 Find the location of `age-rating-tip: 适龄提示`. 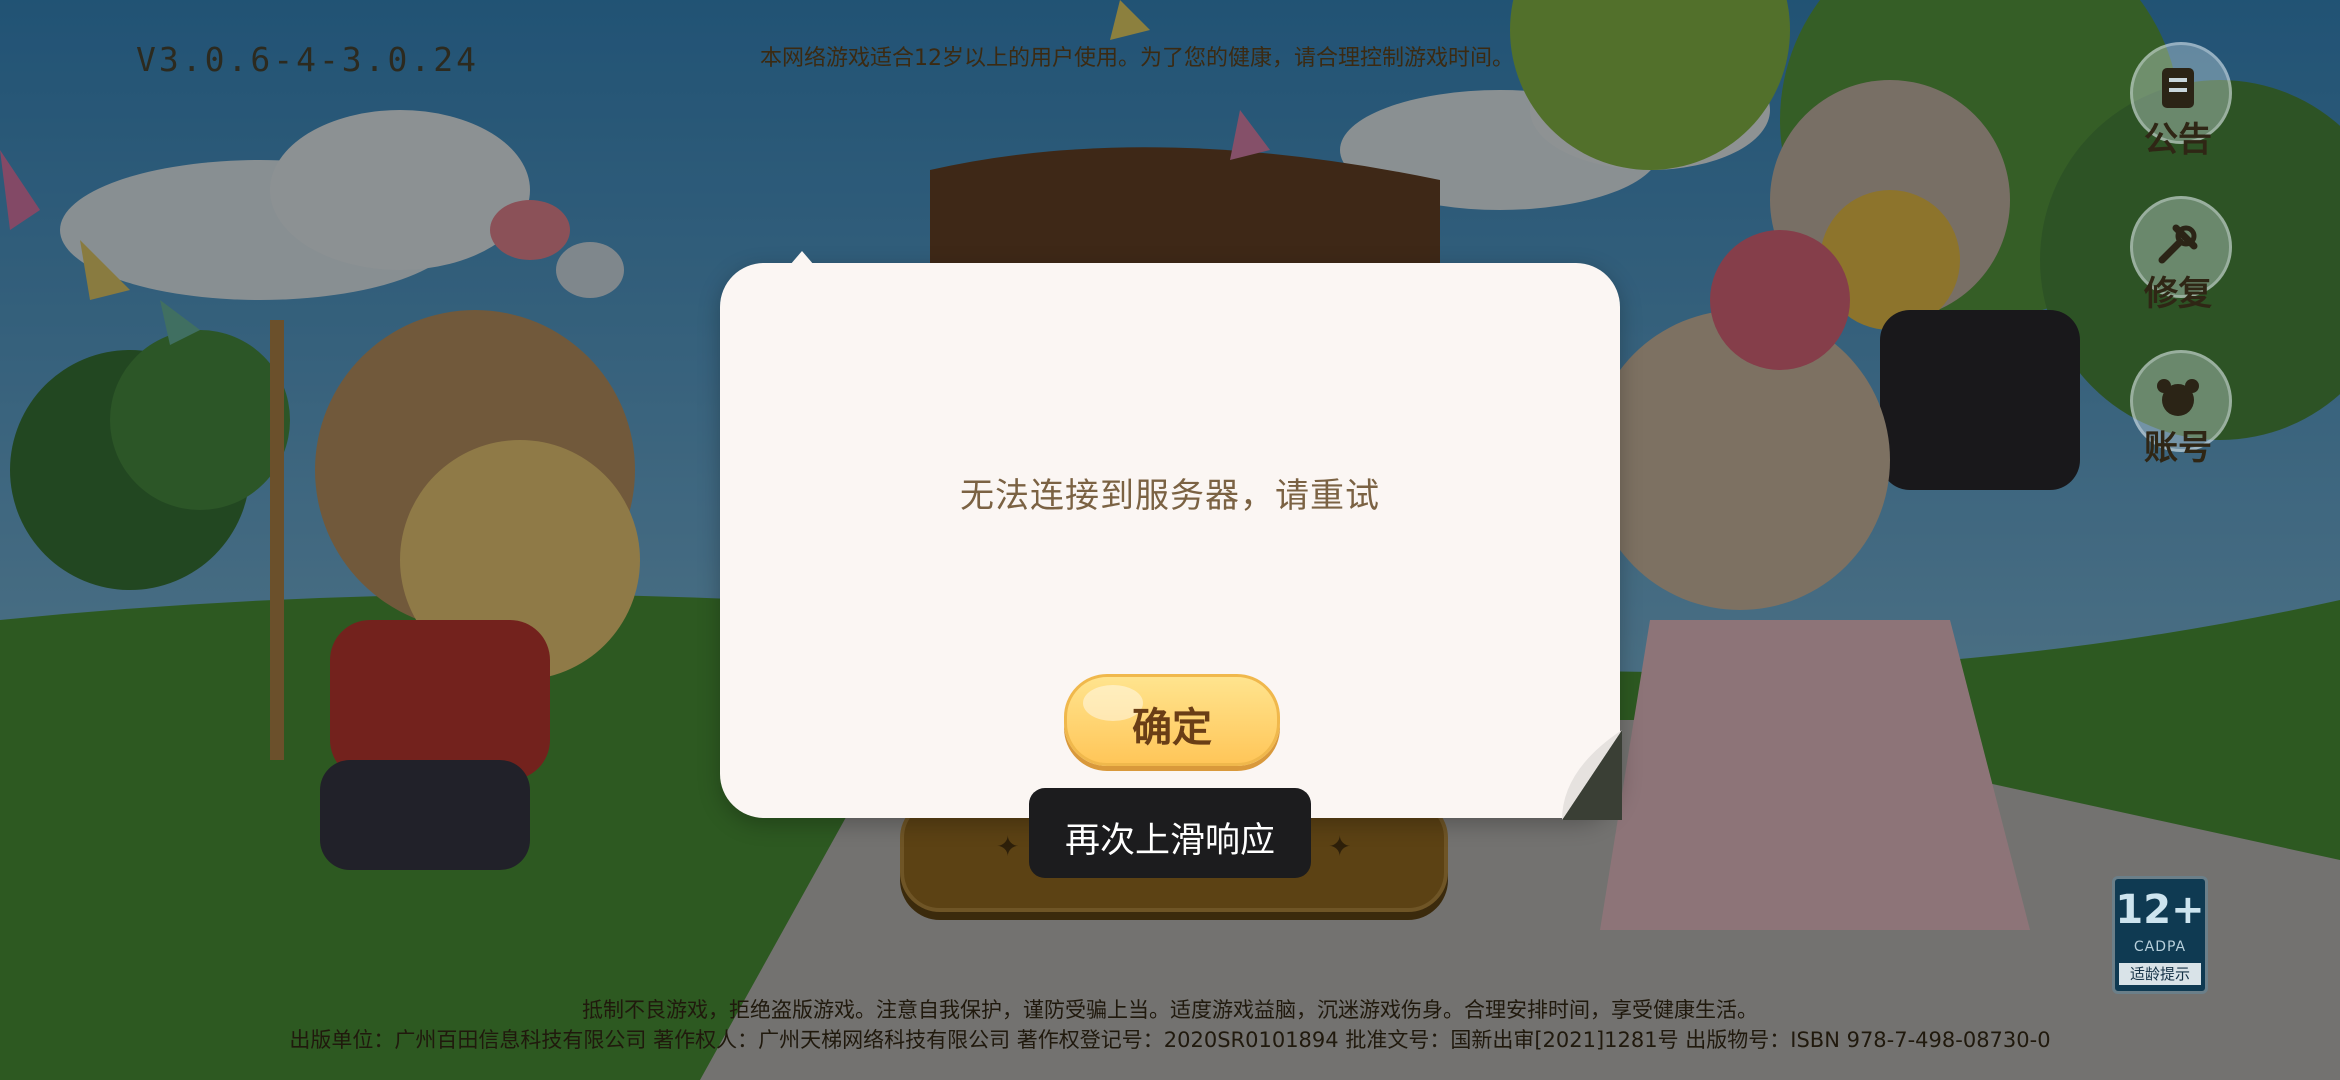

age-rating-tip: 适龄提示 is located at coordinates (2160, 974).